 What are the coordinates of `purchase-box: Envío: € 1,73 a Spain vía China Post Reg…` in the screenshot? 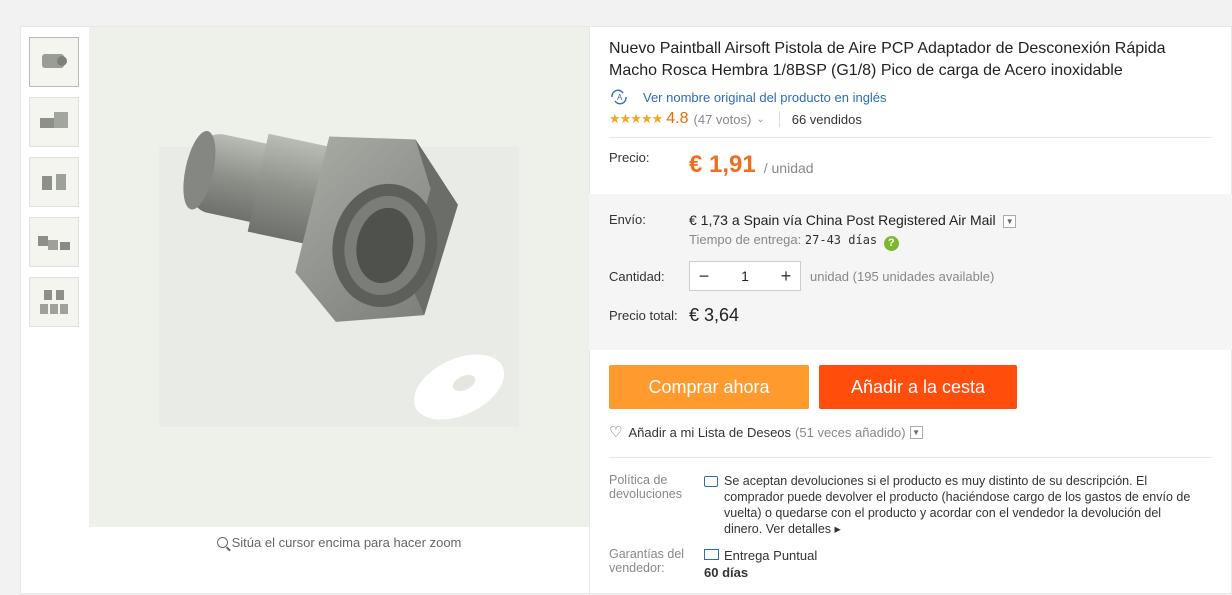 It's located at (910, 272).